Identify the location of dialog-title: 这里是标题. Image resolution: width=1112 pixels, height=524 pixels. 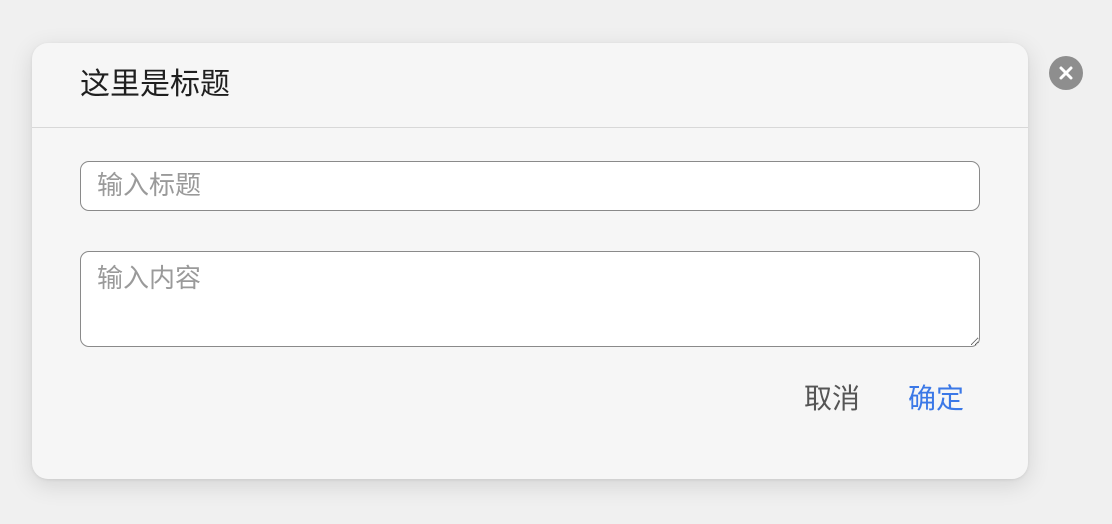
(155, 84).